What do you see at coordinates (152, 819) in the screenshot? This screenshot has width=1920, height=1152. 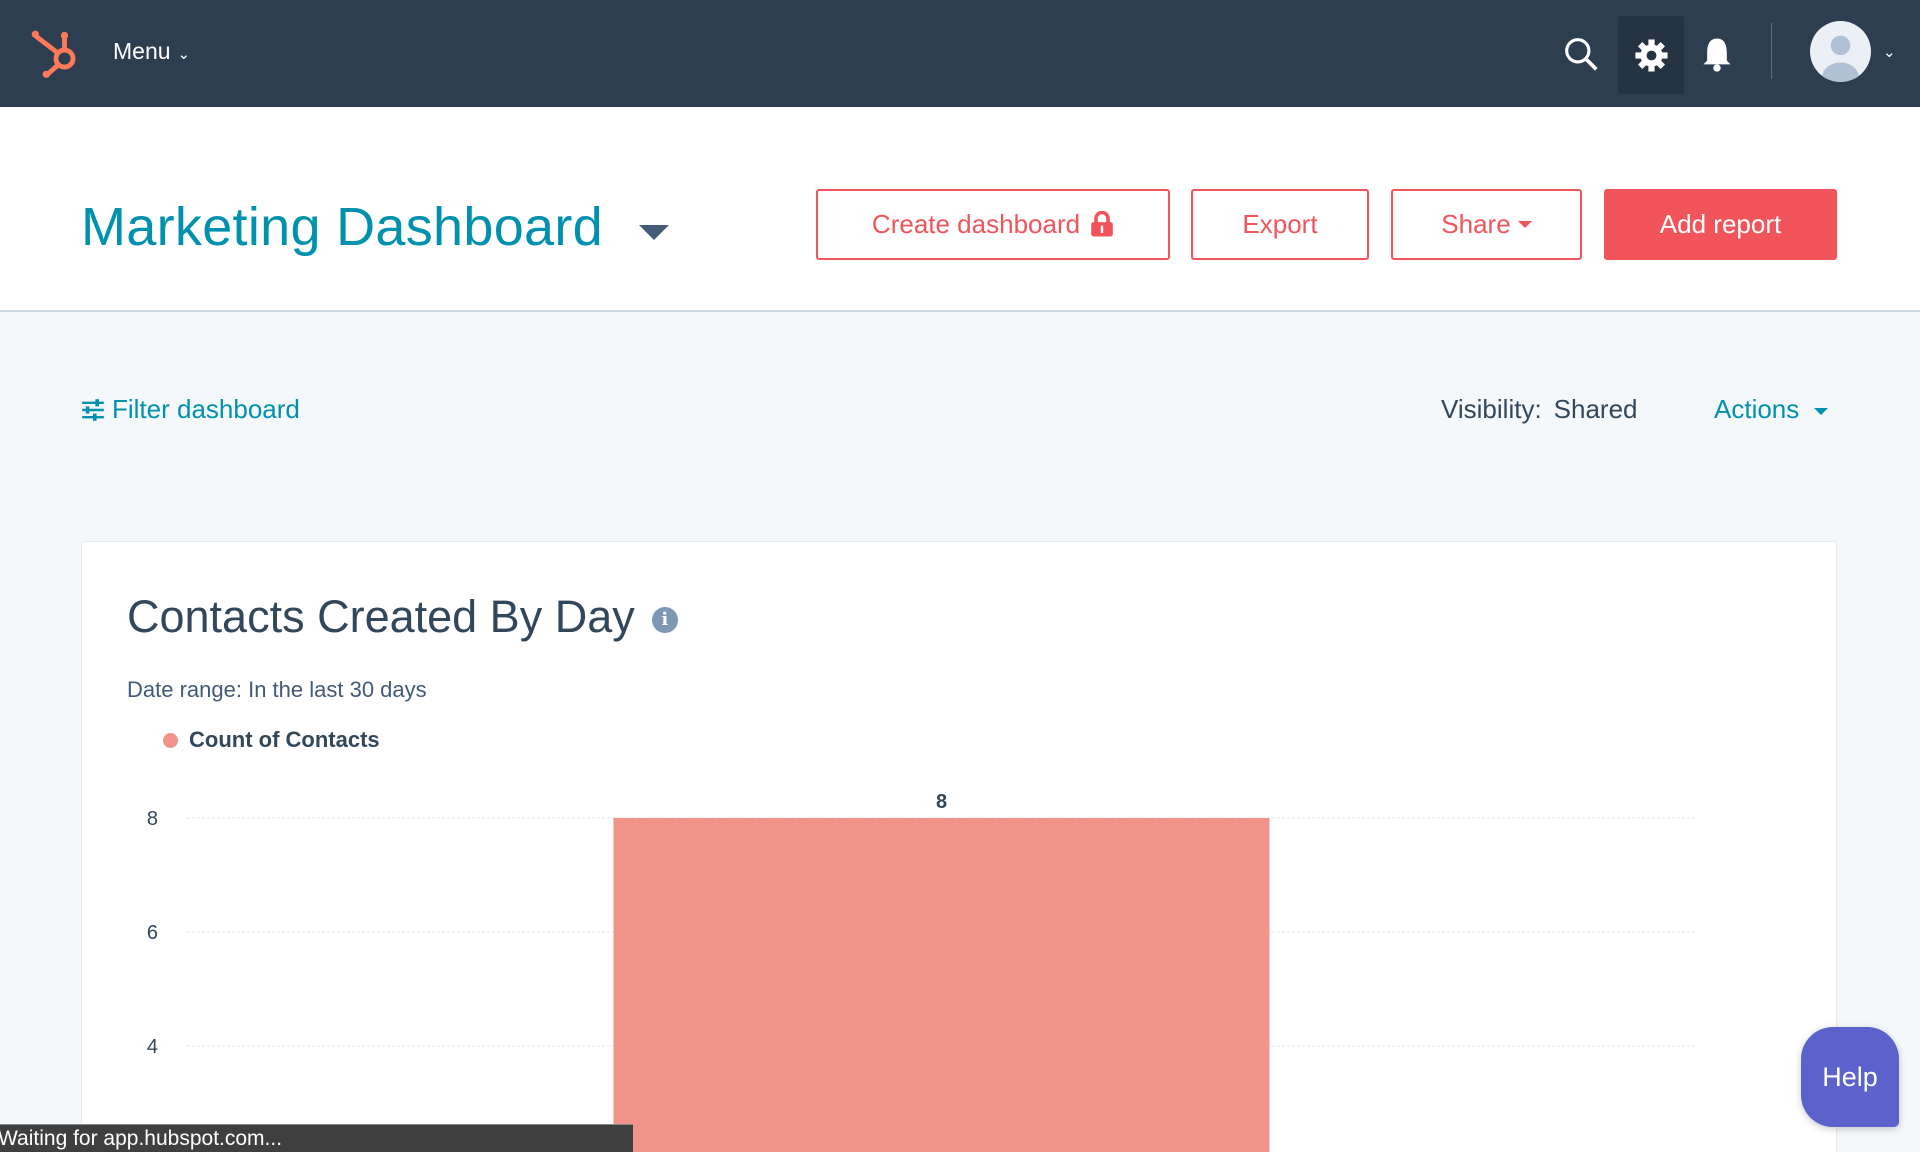 I see `y-tick-label: 8` at bounding box center [152, 819].